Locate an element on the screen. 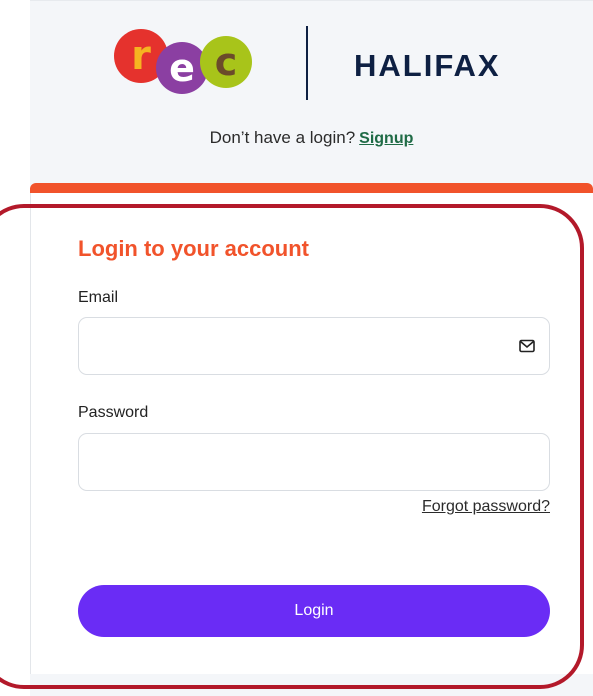 This screenshot has height=696, width=593. top-border is located at coordinates (311, 0).